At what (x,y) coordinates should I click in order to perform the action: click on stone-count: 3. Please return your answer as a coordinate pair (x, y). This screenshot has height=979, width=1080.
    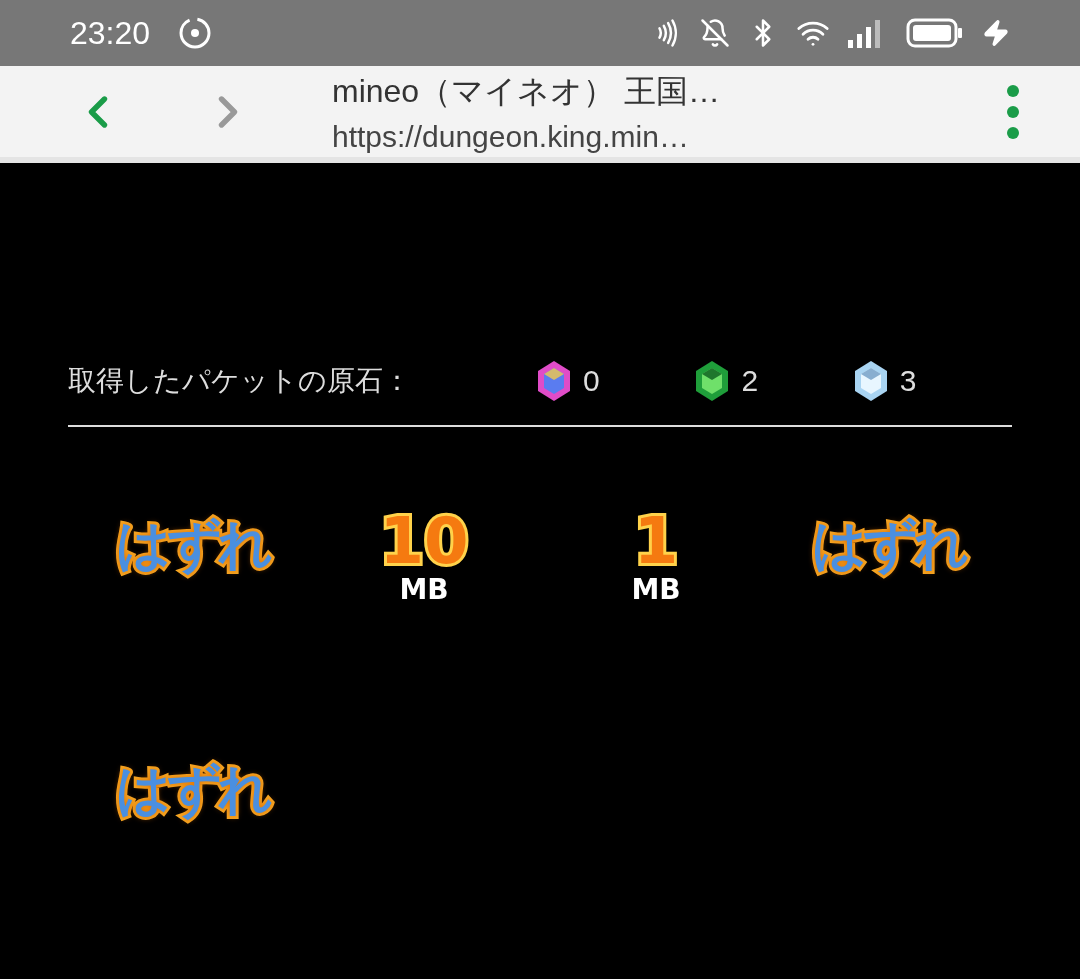
    Looking at the image, I should click on (908, 381).